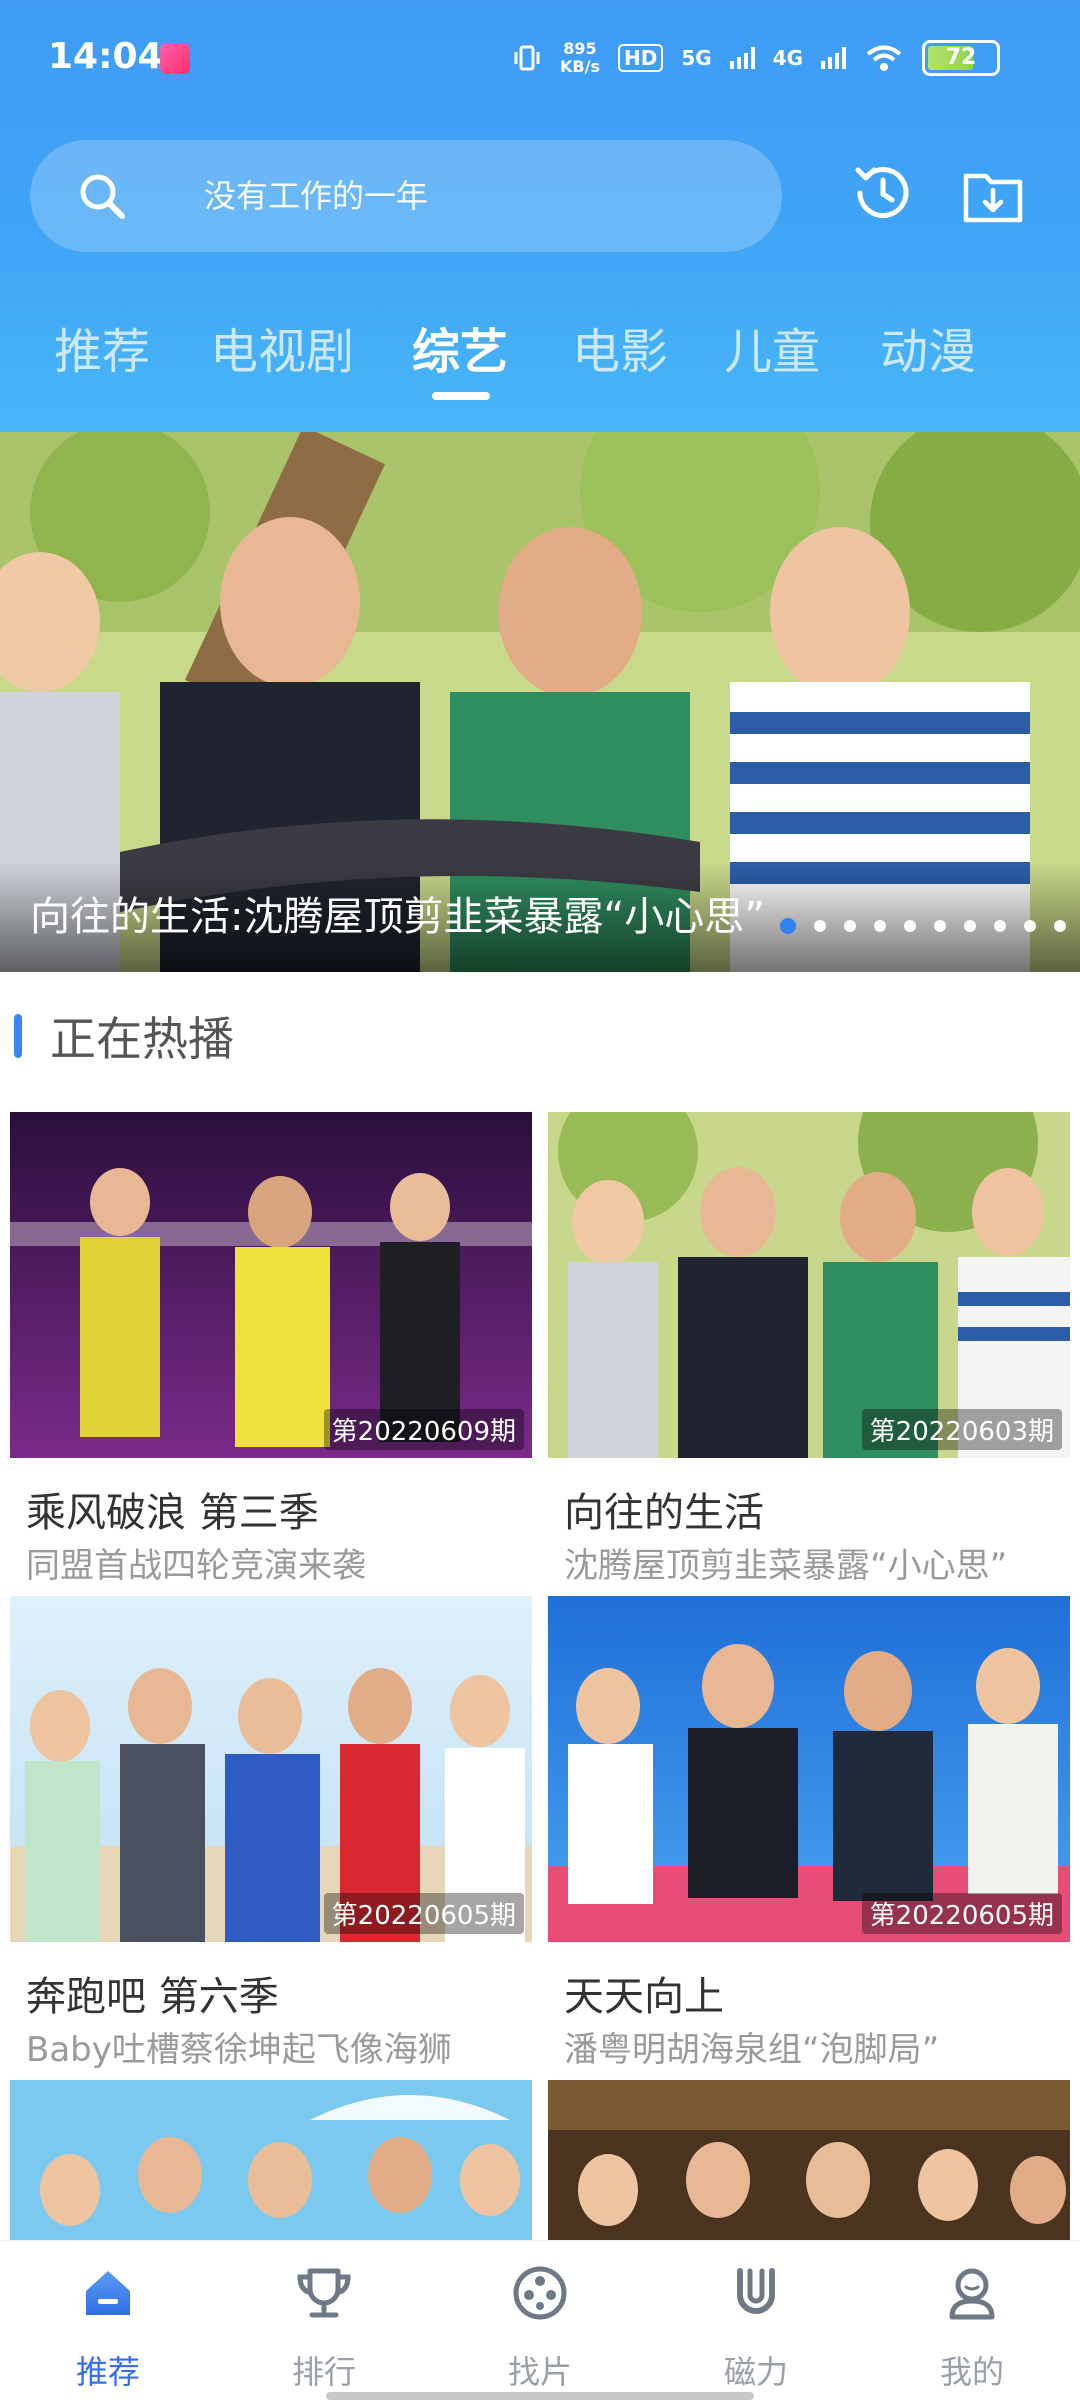 Image resolution: width=1080 pixels, height=2408 pixels. Describe the element at coordinates (928, 347) in the screenshot. I see `tab-anime: 动漫` at that location.